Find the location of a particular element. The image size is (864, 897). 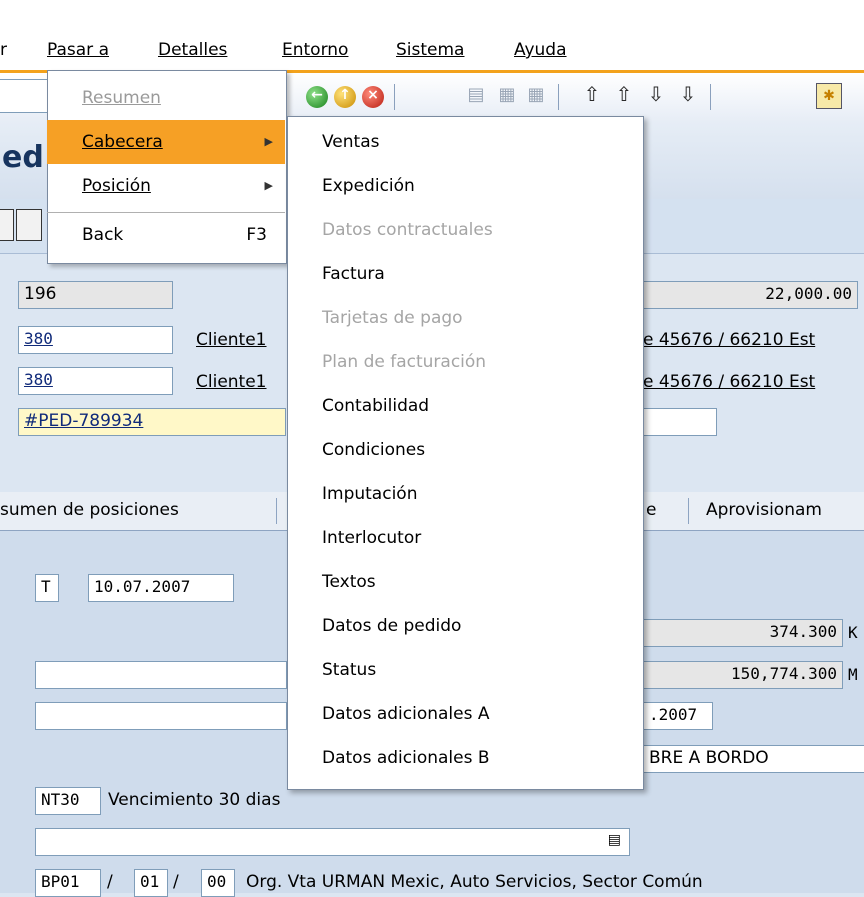

menu-item-resumen-label: Resumen is located at coordinates (121, 98).